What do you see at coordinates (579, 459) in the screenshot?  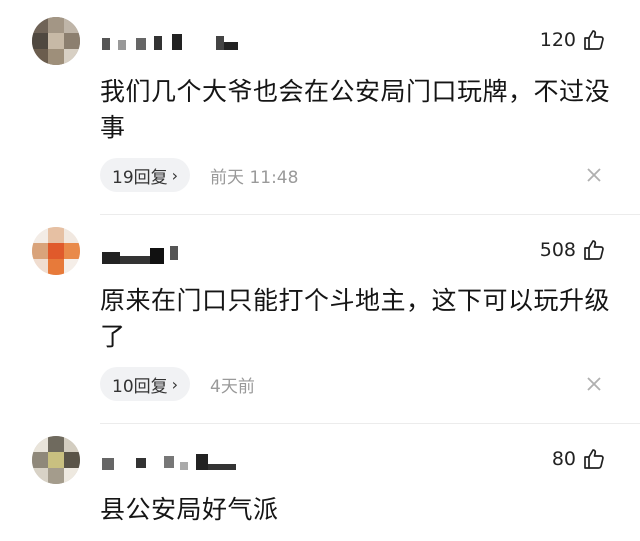 I see `like-button: 80` at bounding box center [579, 459].